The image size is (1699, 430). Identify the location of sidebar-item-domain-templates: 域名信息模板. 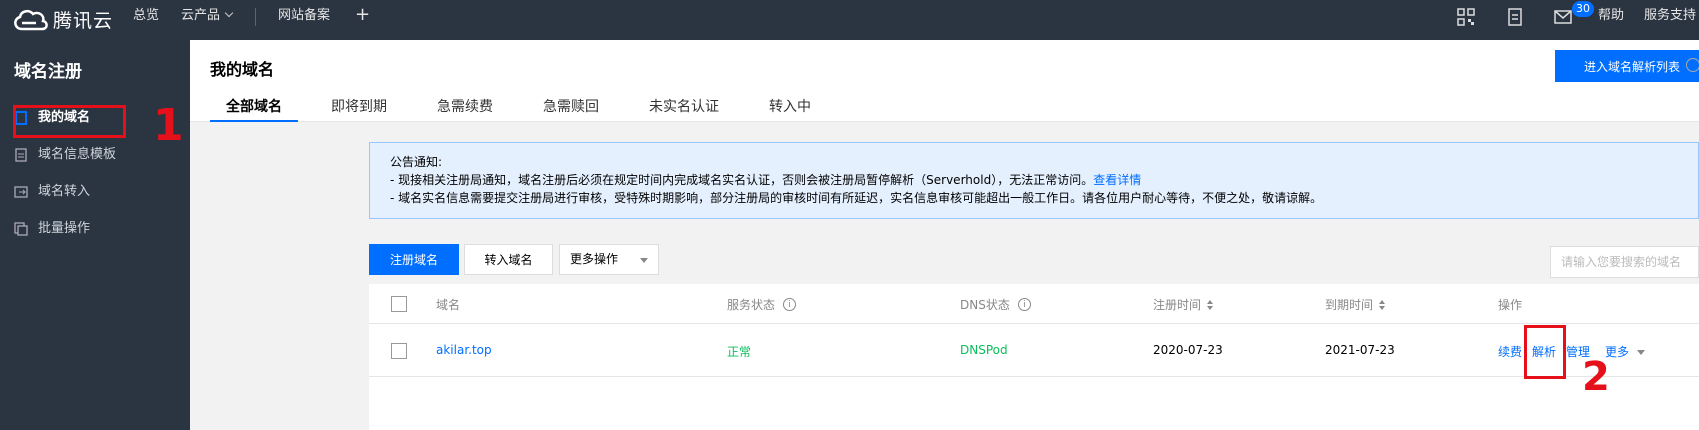
(65, 155).